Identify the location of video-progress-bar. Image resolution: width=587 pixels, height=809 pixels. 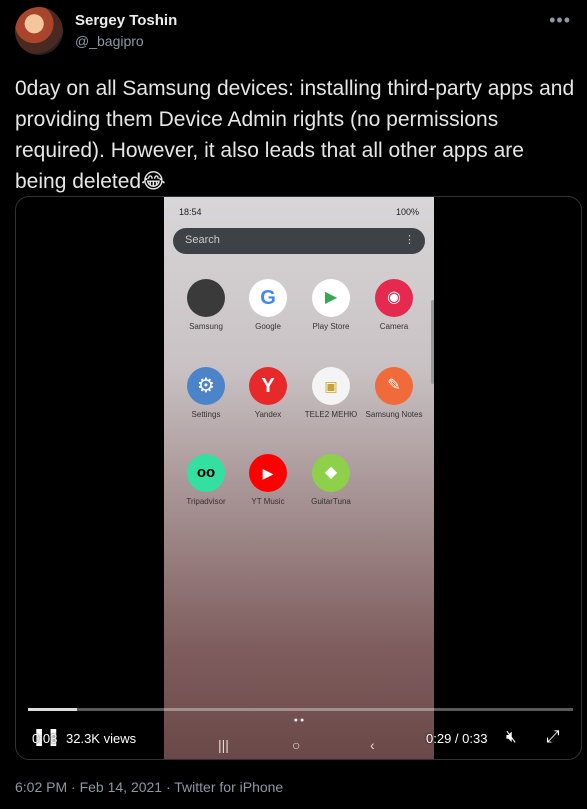
(300, 709).